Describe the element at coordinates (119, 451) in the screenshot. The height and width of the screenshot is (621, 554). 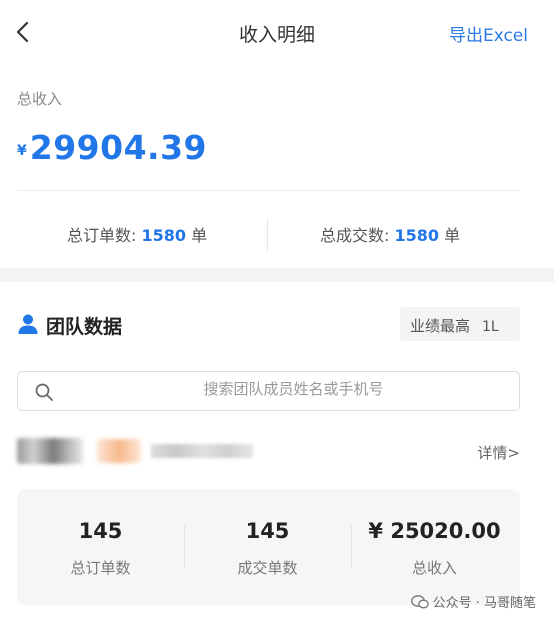
I see `member-level-badge-redacted` at that location.